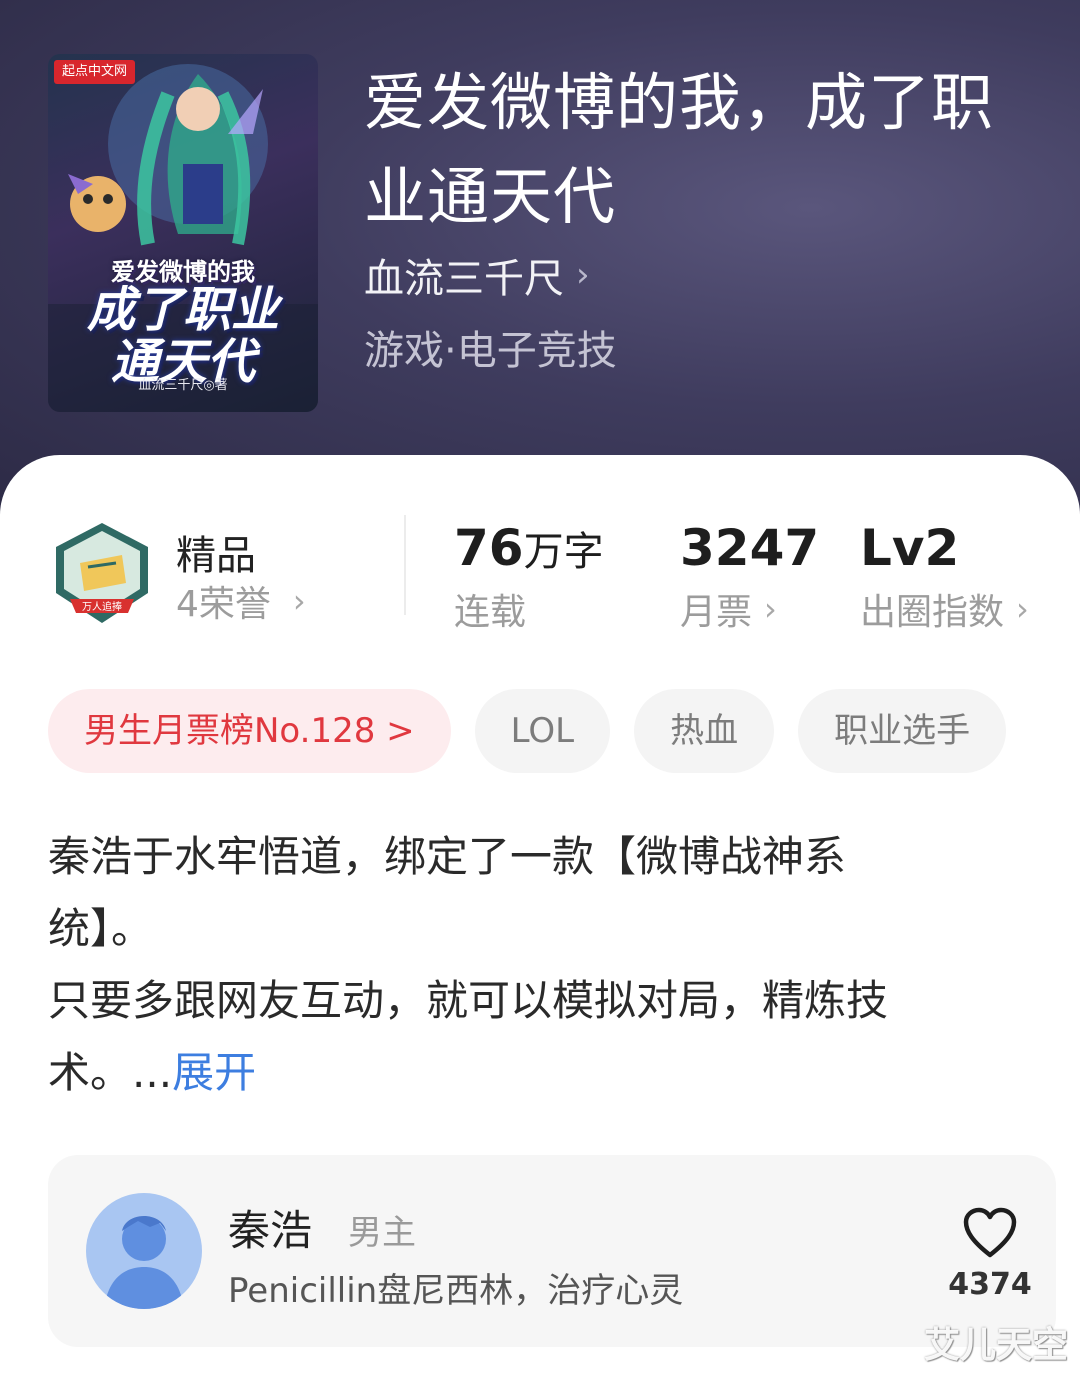 The width and height of the screenshot is (1080, 1381). What do you see at coordinates (490, 351) in the screenshot?
I see `book-genre: 游戏·电子竞技` at bounding box center [490, 351].